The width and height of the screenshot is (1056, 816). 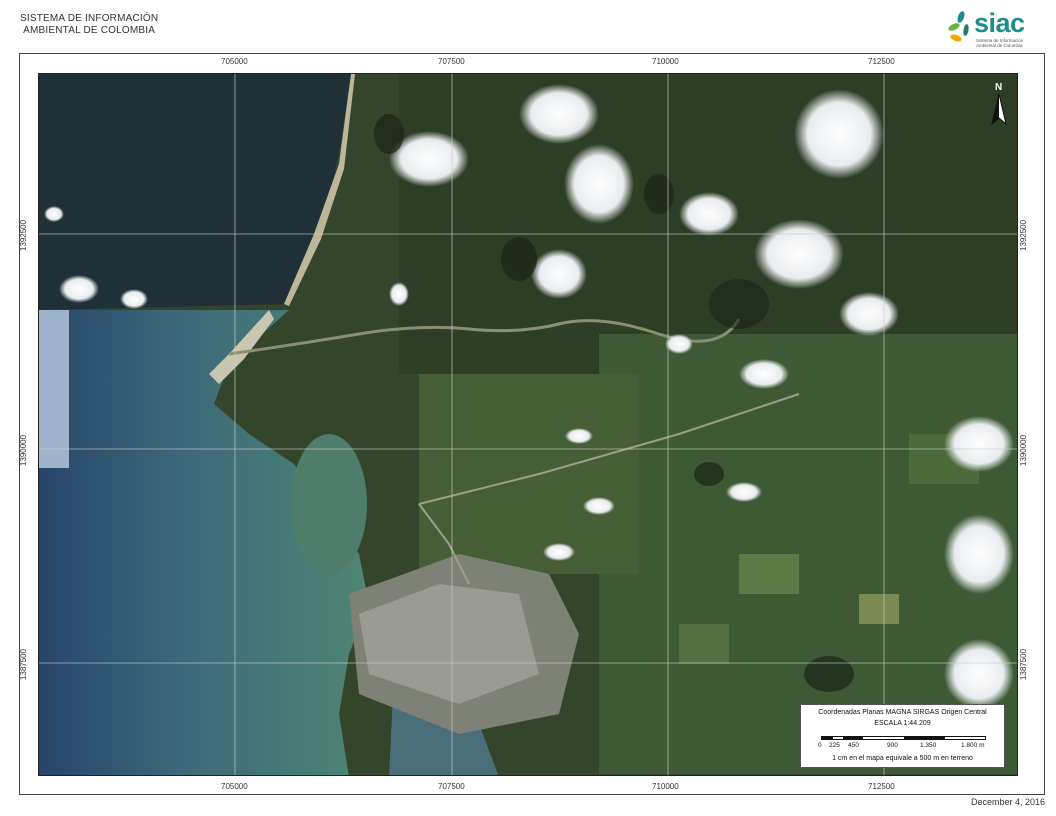 What do you see at coordinates (928, 745) in the screenshot?
I see `scale-label-1350: 1.350` at bounding box center [928, 745].